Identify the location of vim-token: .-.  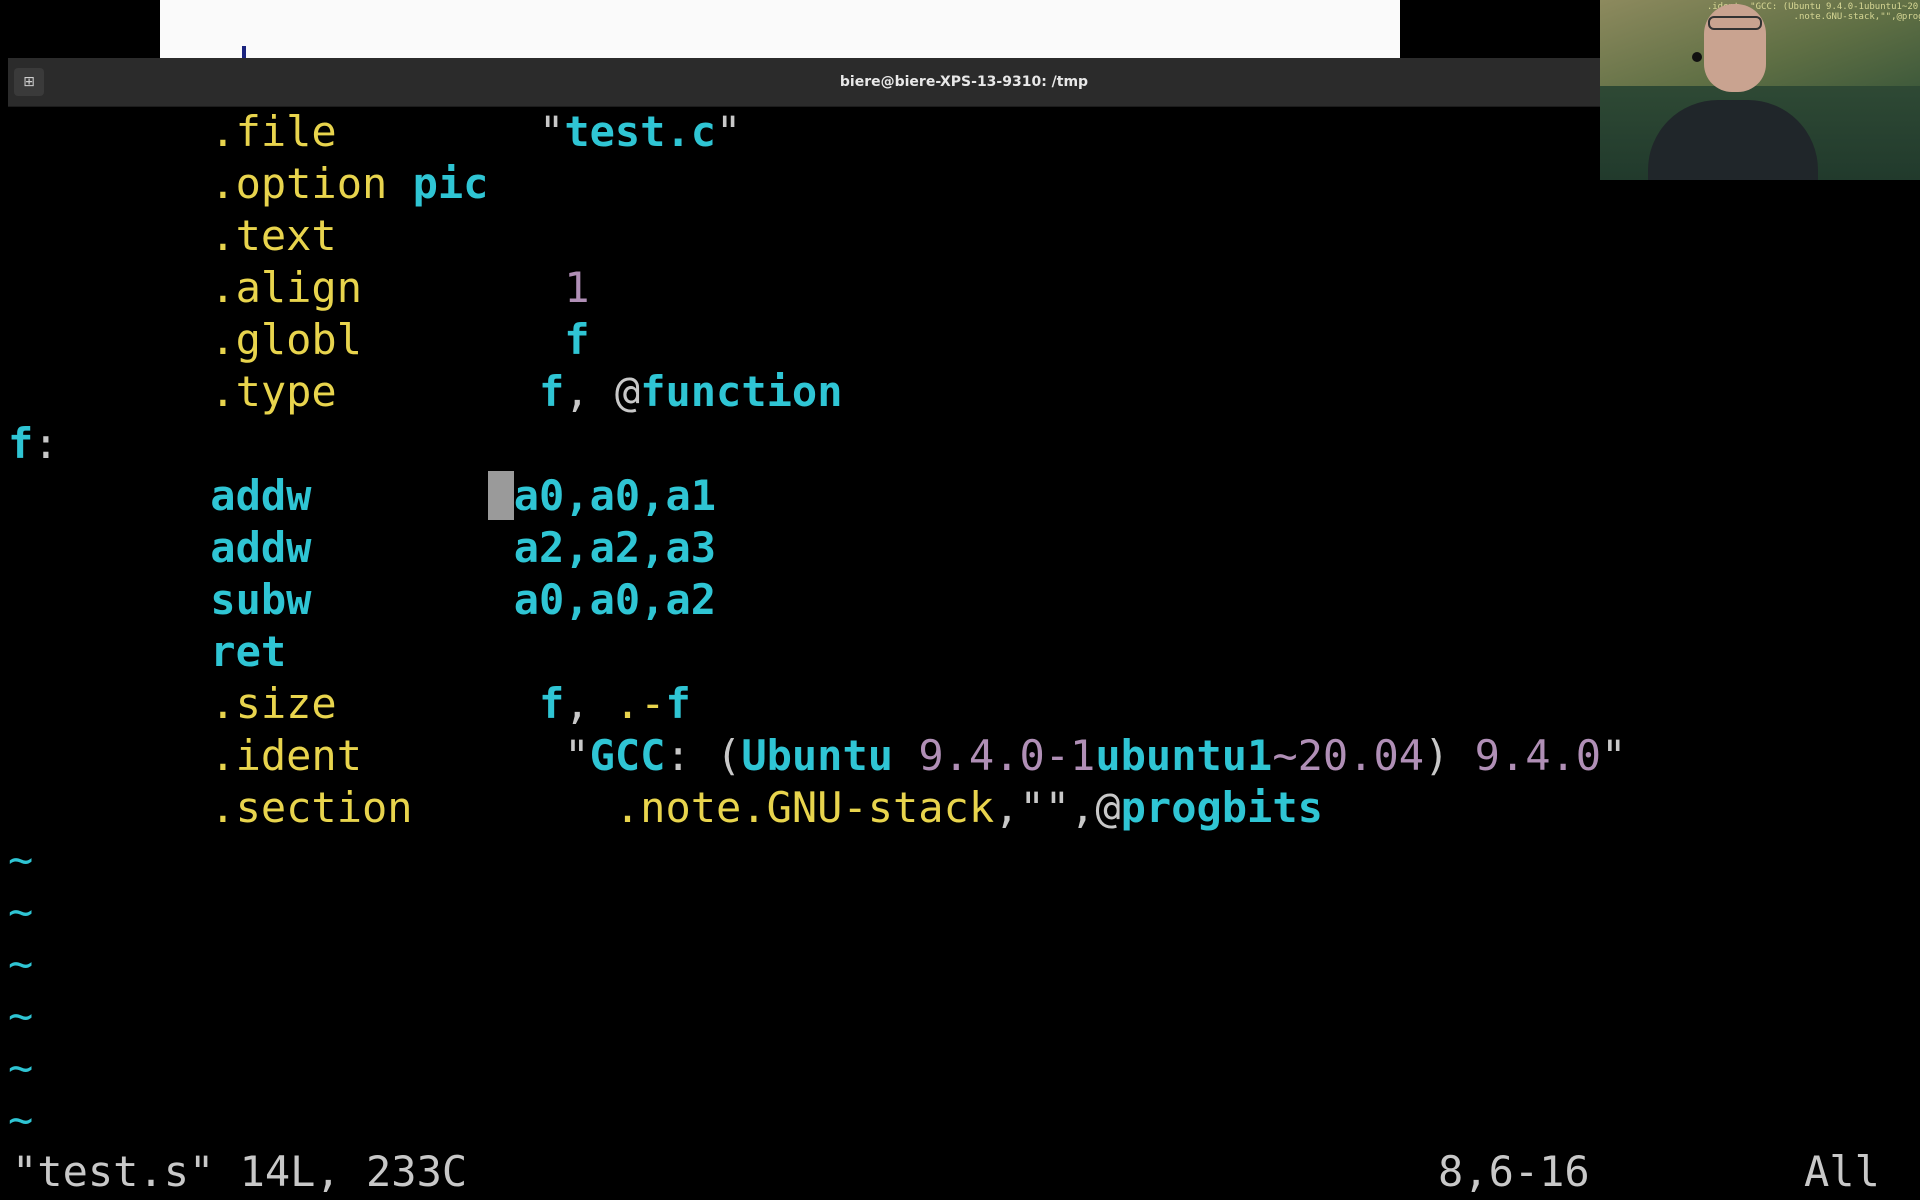
(640, 703).